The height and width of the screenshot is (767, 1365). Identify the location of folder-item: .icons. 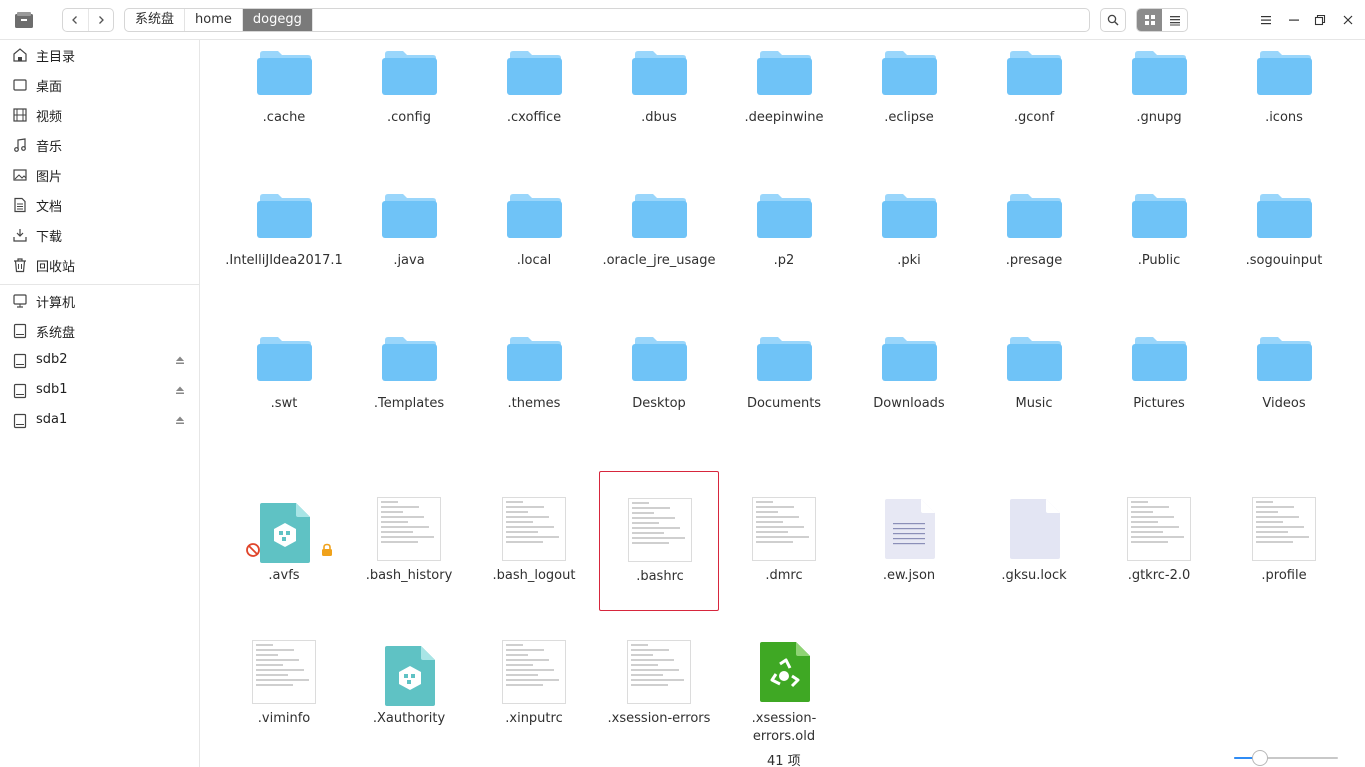
(1284, 112).